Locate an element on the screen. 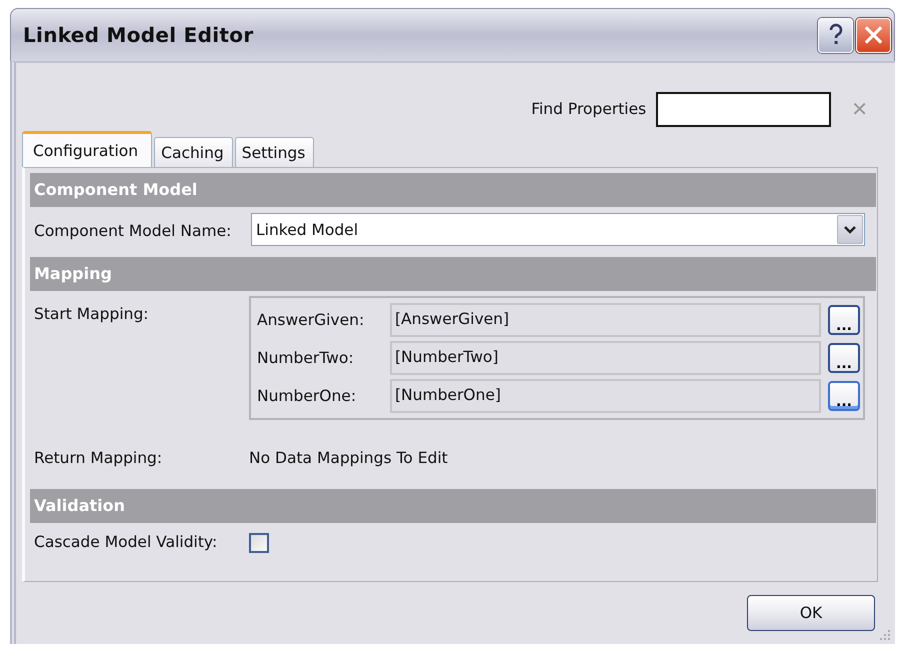 Image resolution: width=897 pixels, height=649 pixels. tab: Caching is located at coordinates (193, 152).